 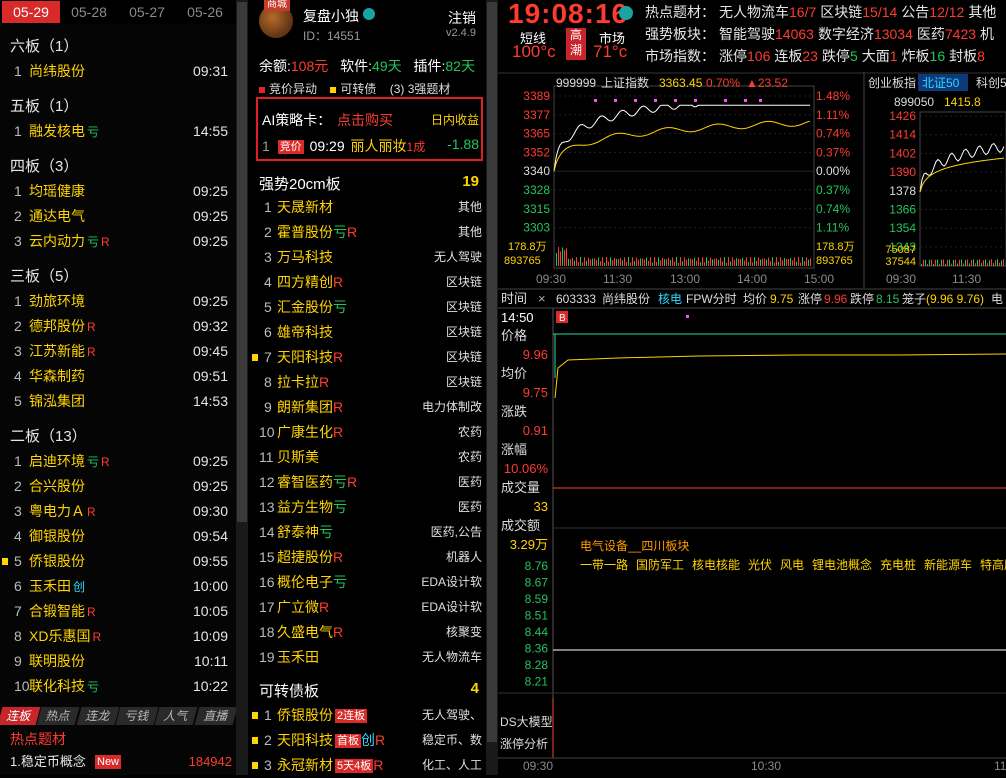 I want to click on summary-token: 炸板, so click(x=916, y=56).